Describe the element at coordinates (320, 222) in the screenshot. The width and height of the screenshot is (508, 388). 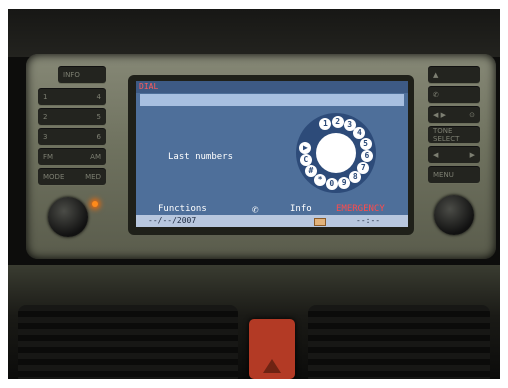
I see `envelope-icon` at that location.